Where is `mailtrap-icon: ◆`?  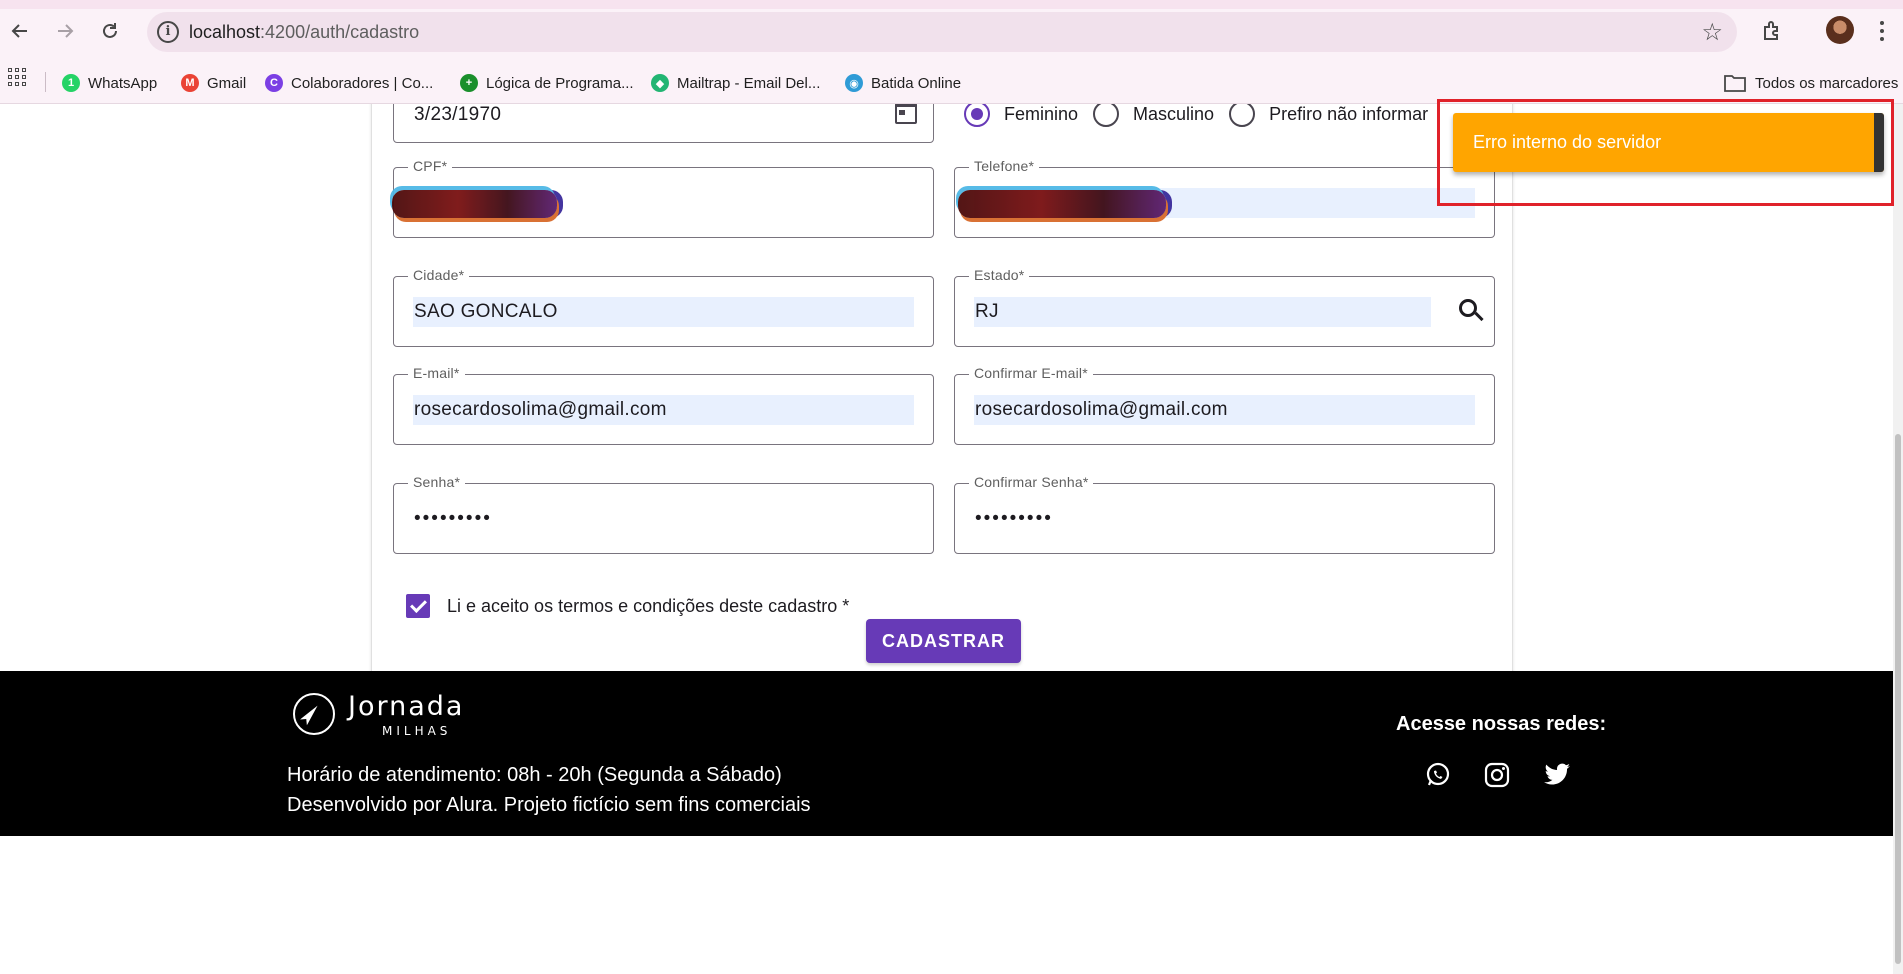 mailtrap-icon: ◆ is located at coordinates (660, 83).